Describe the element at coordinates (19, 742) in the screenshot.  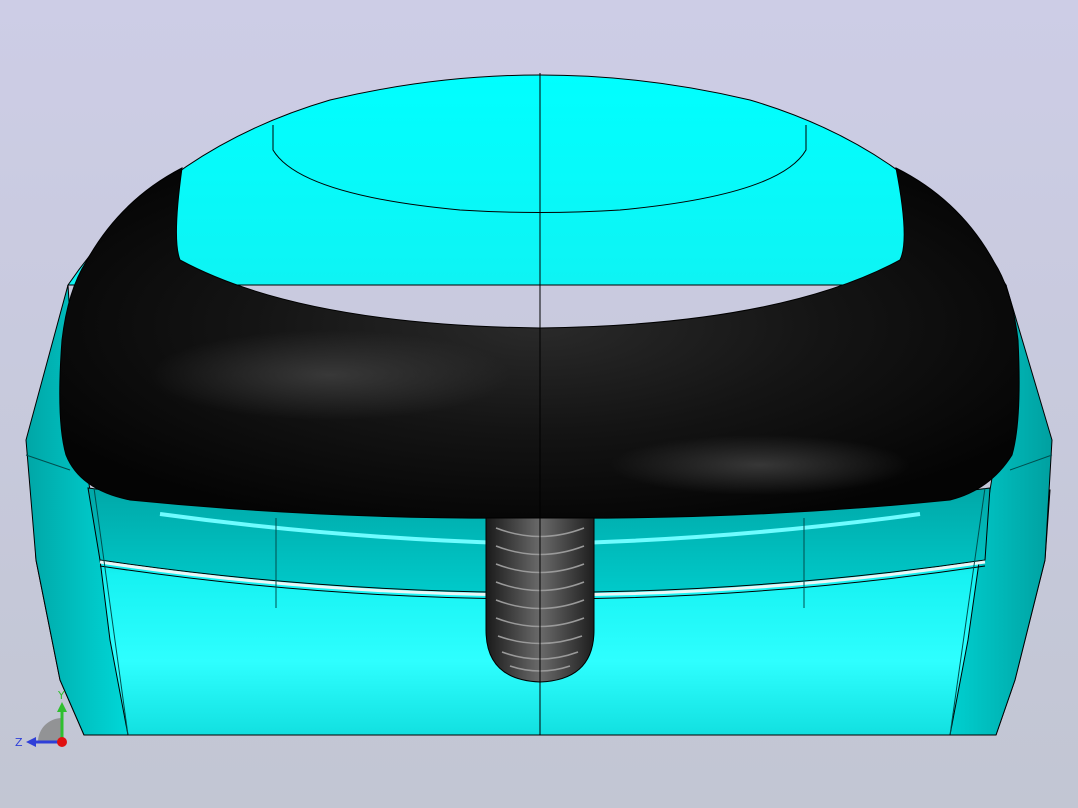
I see `triad-z-label: Z` at that location.